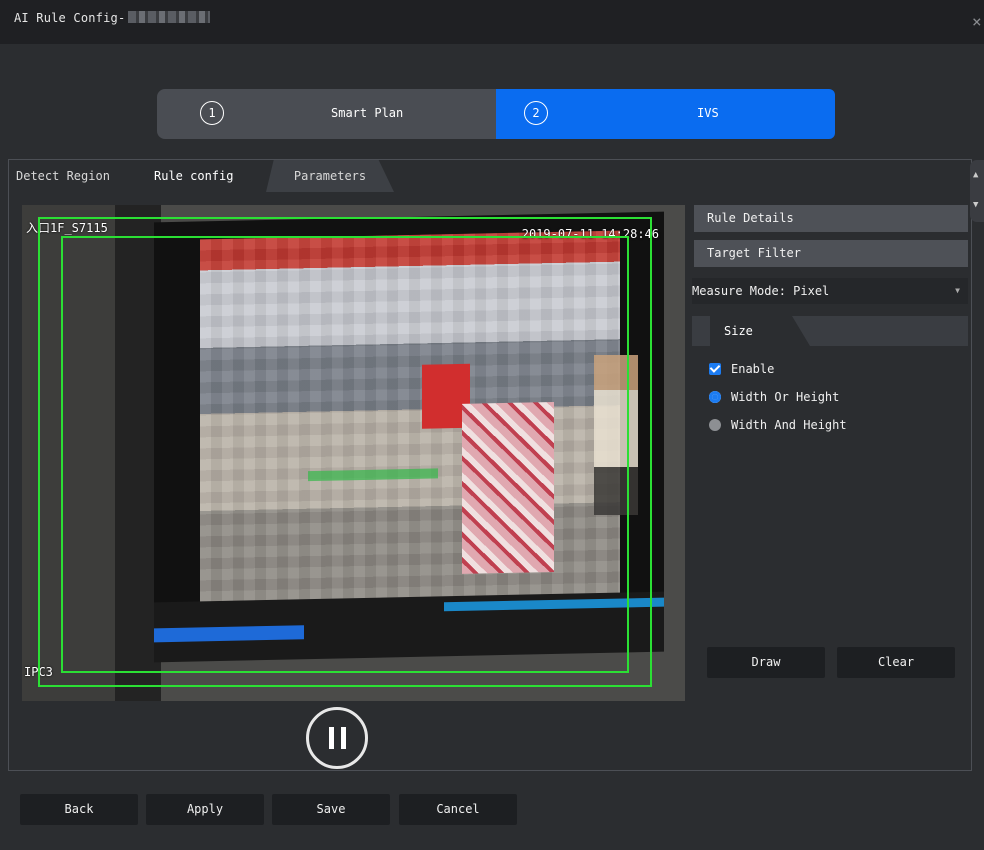 Image resolution: width=984 pixels, height=850 pixels. I want to click on step-smart-plan: 1 Smart Plan, so click(326, 114).